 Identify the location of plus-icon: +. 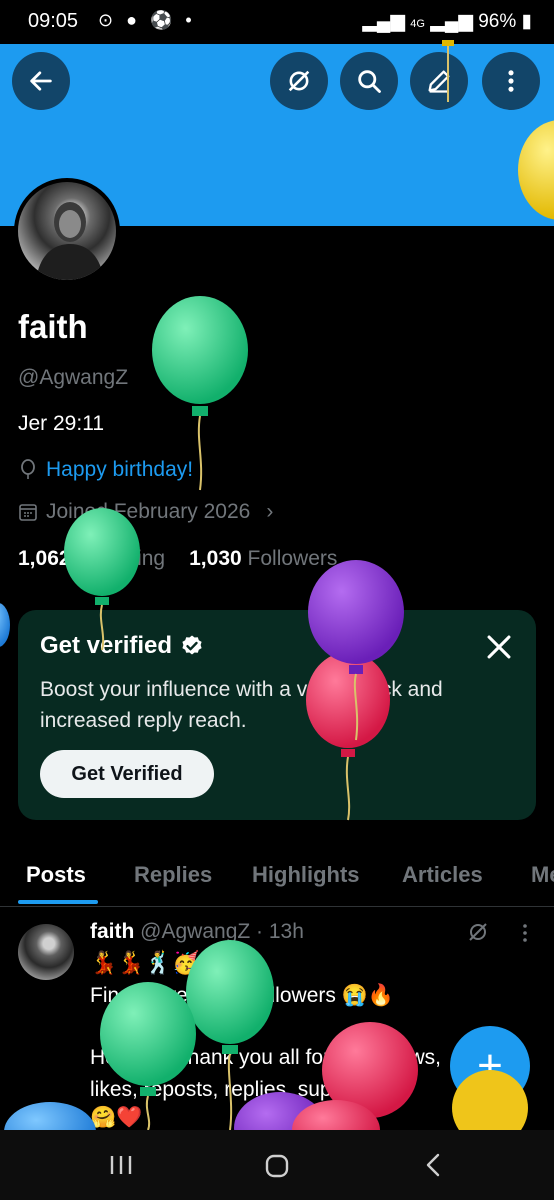
(490, 1065).